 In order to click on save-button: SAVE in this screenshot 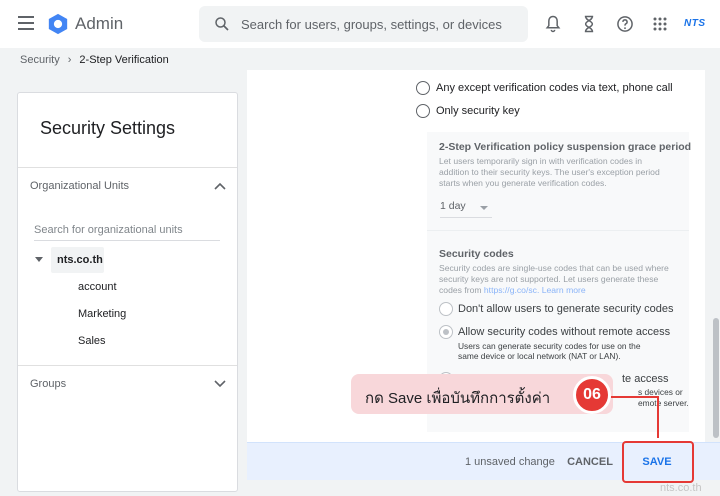, I will do `click(657, 462)`.